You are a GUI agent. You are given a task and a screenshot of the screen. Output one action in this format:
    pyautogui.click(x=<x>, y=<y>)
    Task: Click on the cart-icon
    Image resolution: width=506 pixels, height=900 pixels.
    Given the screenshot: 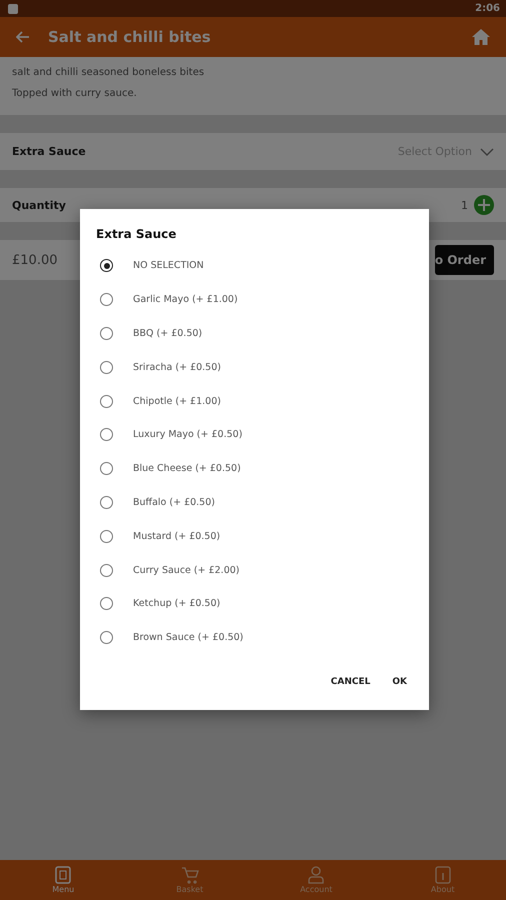 What is the action you would take?
    pyautogui.click(x=189, y=875)
    